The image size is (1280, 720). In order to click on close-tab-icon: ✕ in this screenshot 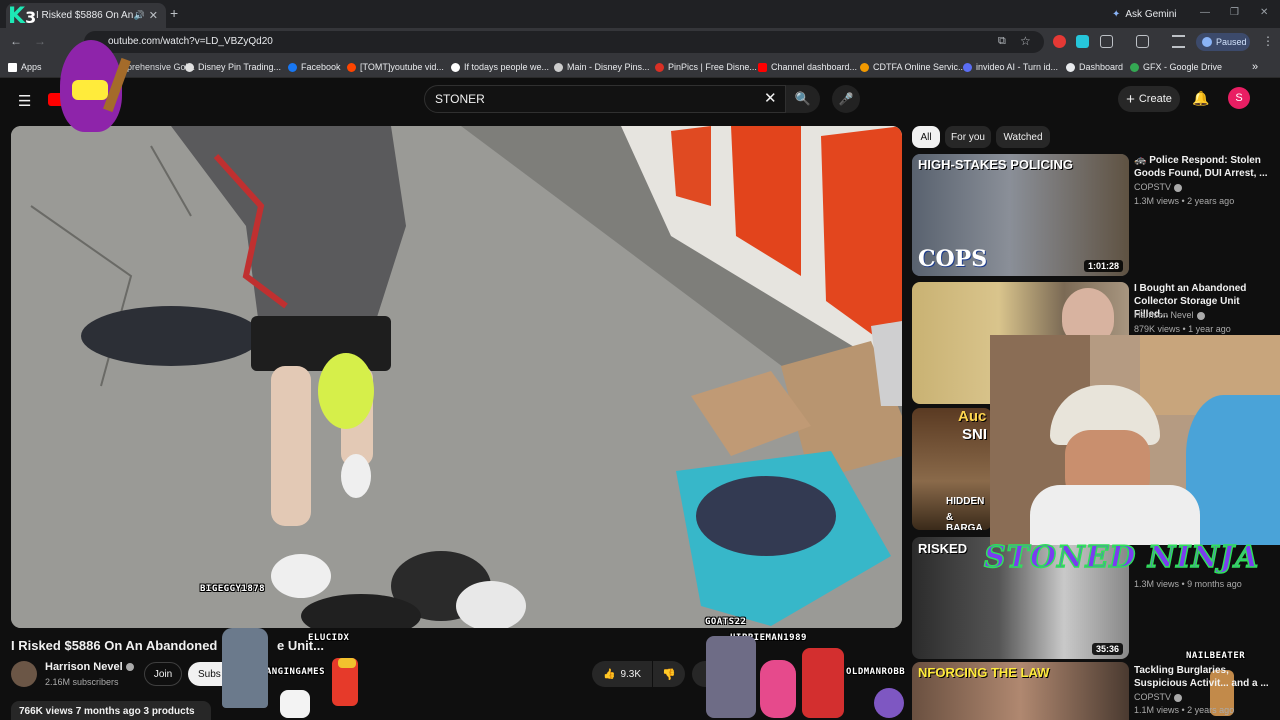, I will do `click(153, 15)`.